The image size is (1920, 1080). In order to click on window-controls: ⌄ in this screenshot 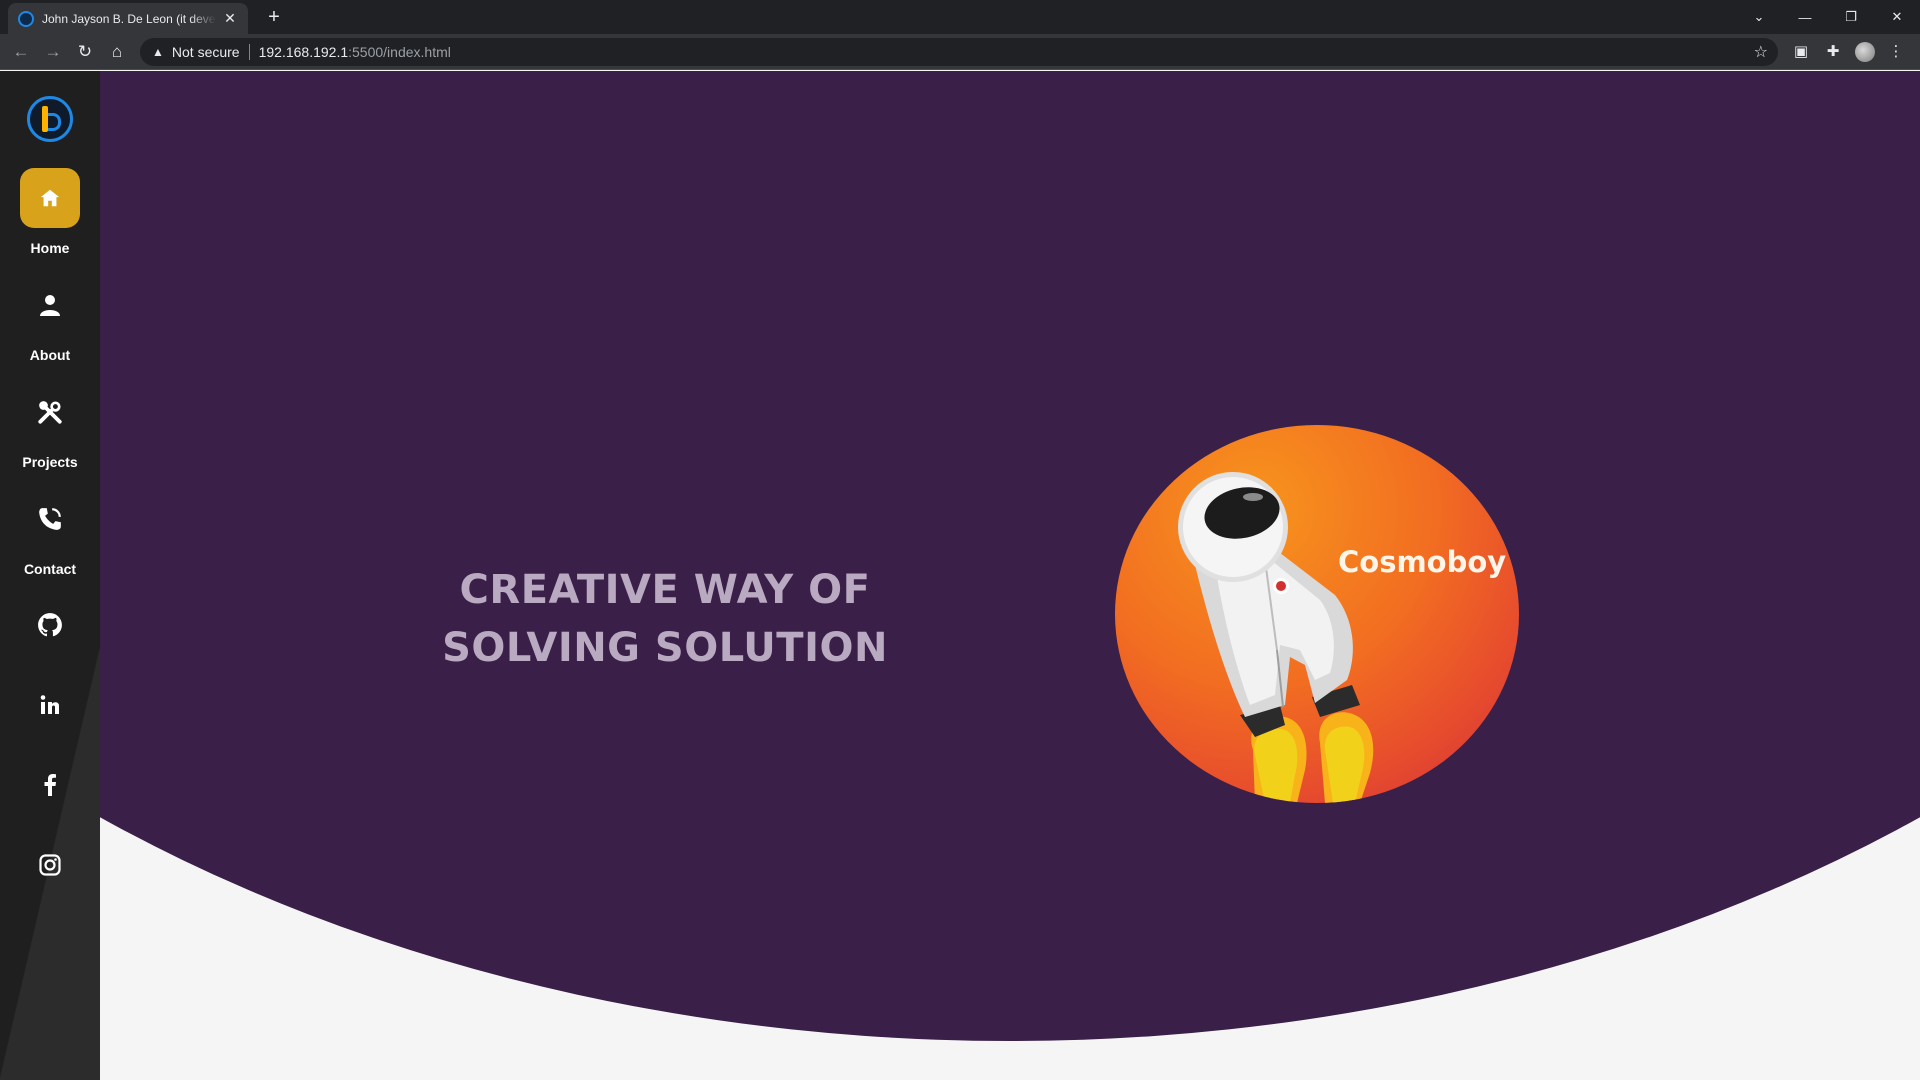, I will do `click(1759, 17)`.